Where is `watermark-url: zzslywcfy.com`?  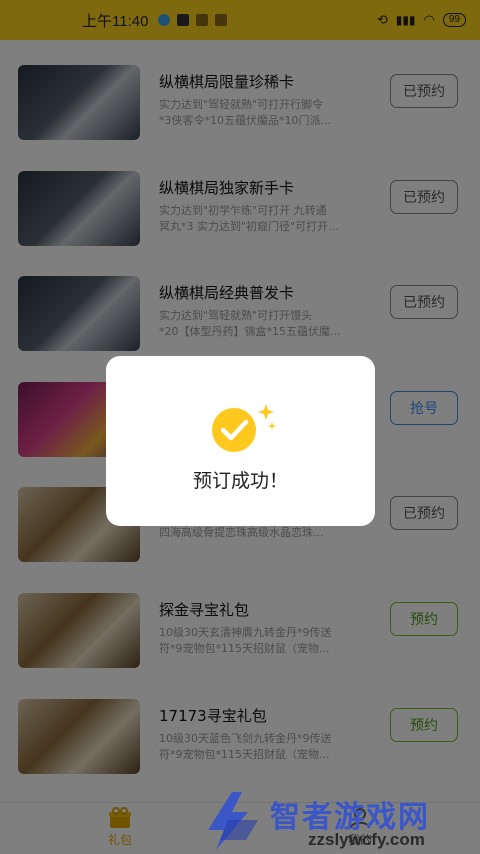 watermark-url: zzslywcfy.com is located at coordinates (366, 839).